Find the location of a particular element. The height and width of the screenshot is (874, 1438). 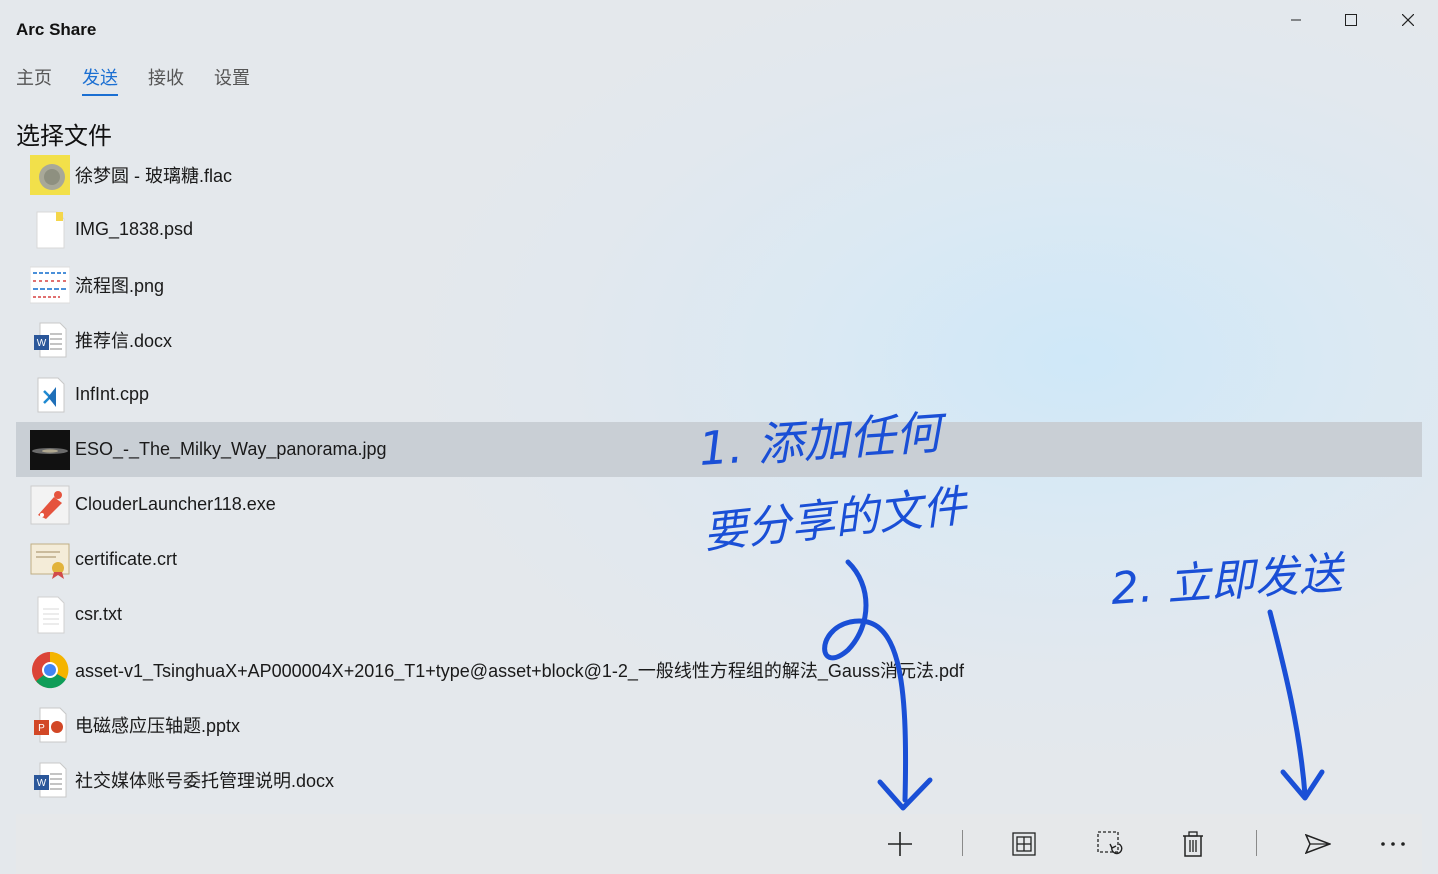

minimize-button is located at coordinates (1296, 20).